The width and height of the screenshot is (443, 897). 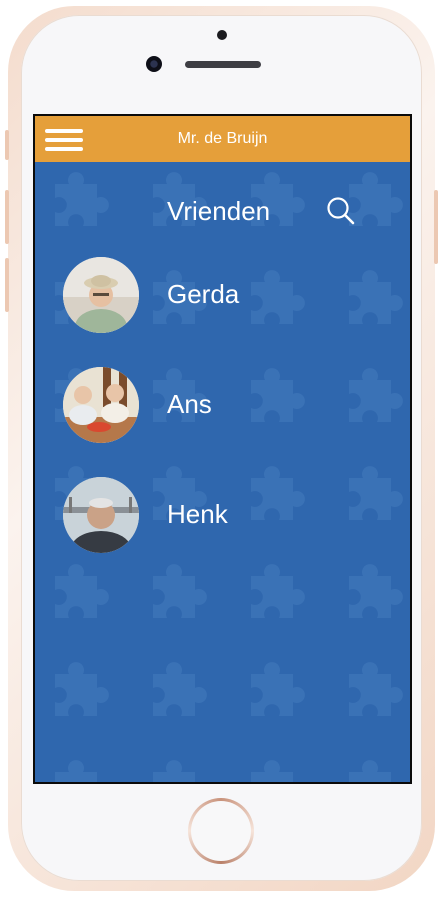 What do you see at coordinates (341, 211) in the screenshot?
I see `search-icon` at bounding box center [341, 211].